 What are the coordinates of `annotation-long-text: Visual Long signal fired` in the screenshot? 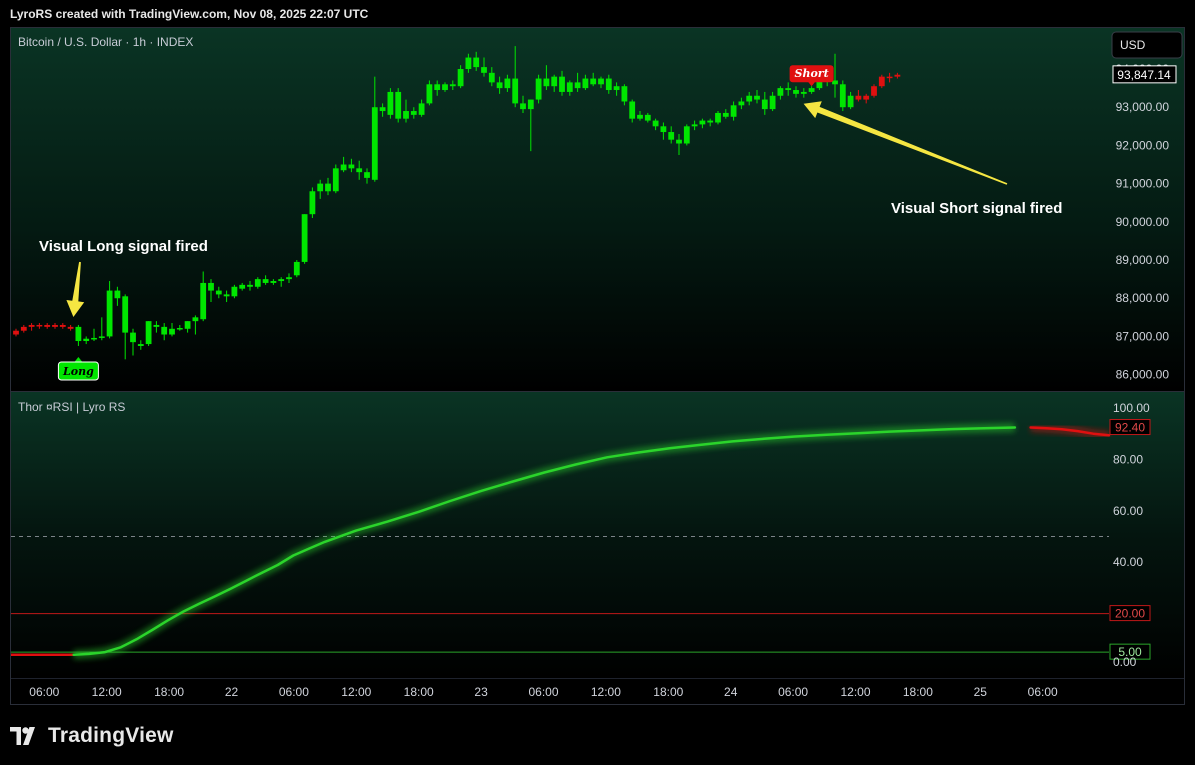 It's located at (123, 246).